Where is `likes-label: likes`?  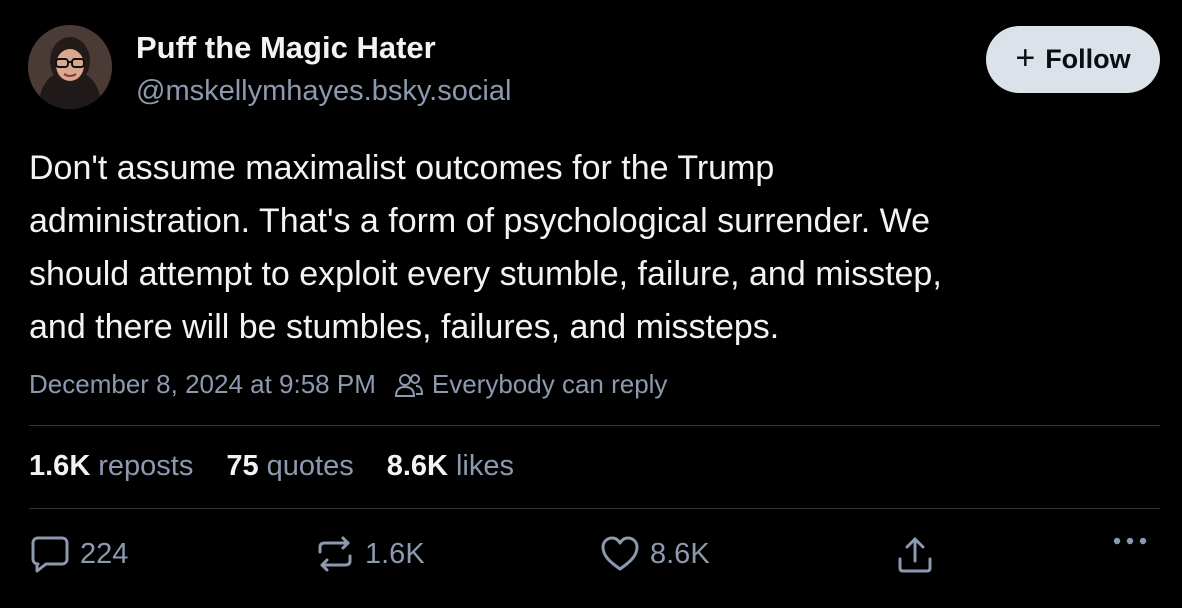 likes-label: likes is located at coordinates (484, 466).